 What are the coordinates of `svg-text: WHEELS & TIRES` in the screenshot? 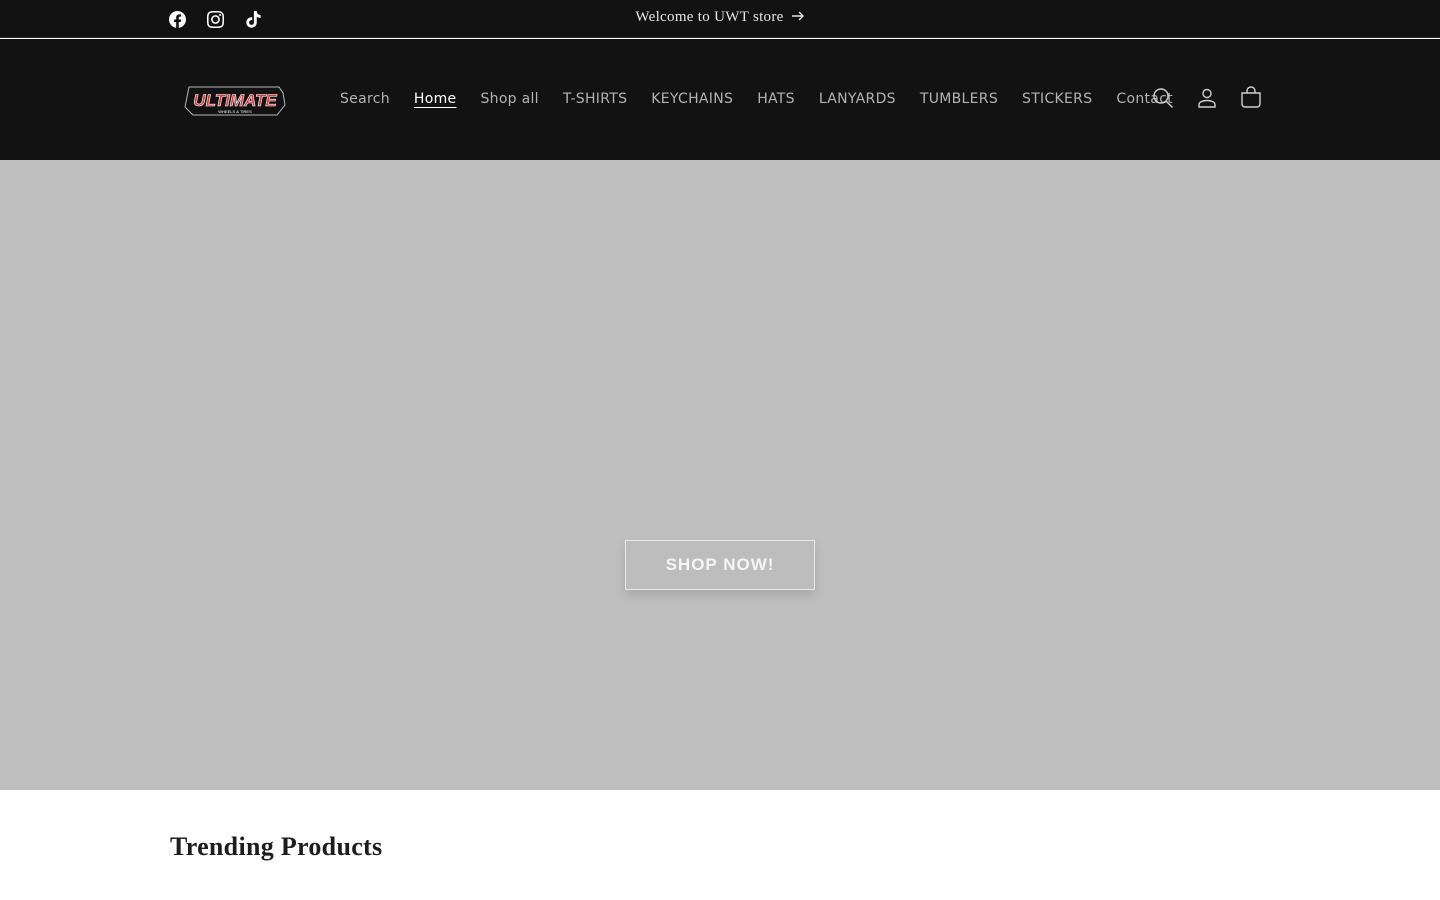 It's located at (235, 111).